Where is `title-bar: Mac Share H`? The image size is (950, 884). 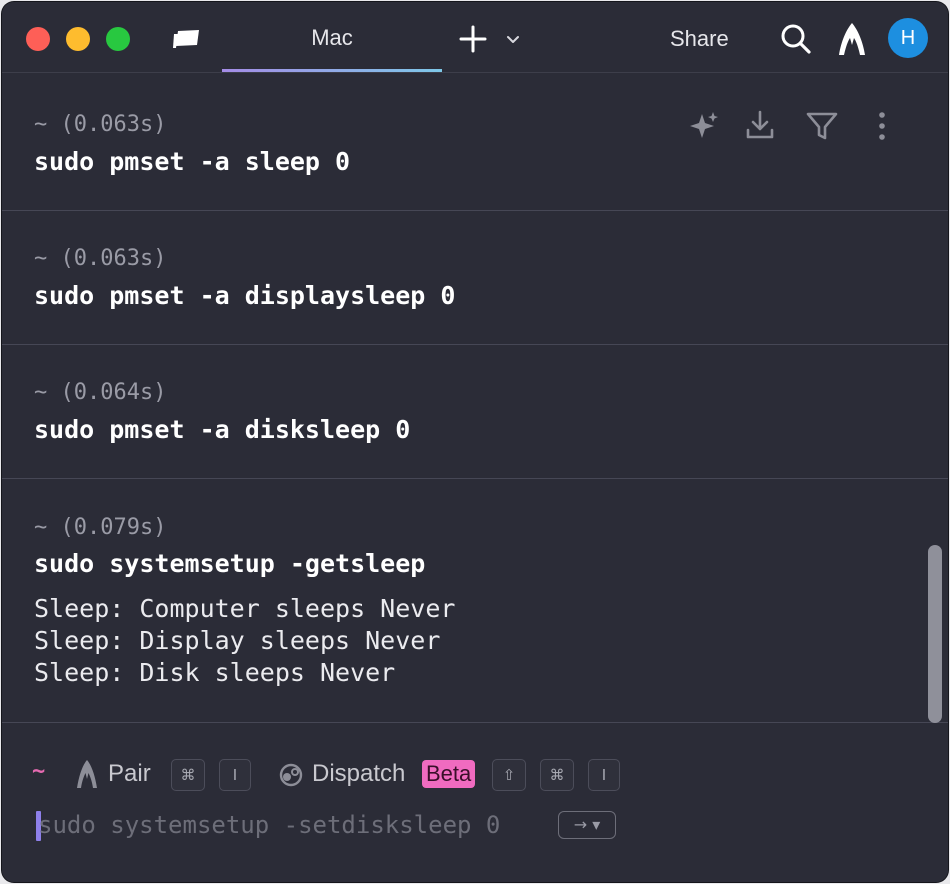 title-bar: Mac Share H is located at coordinates (475, 37).